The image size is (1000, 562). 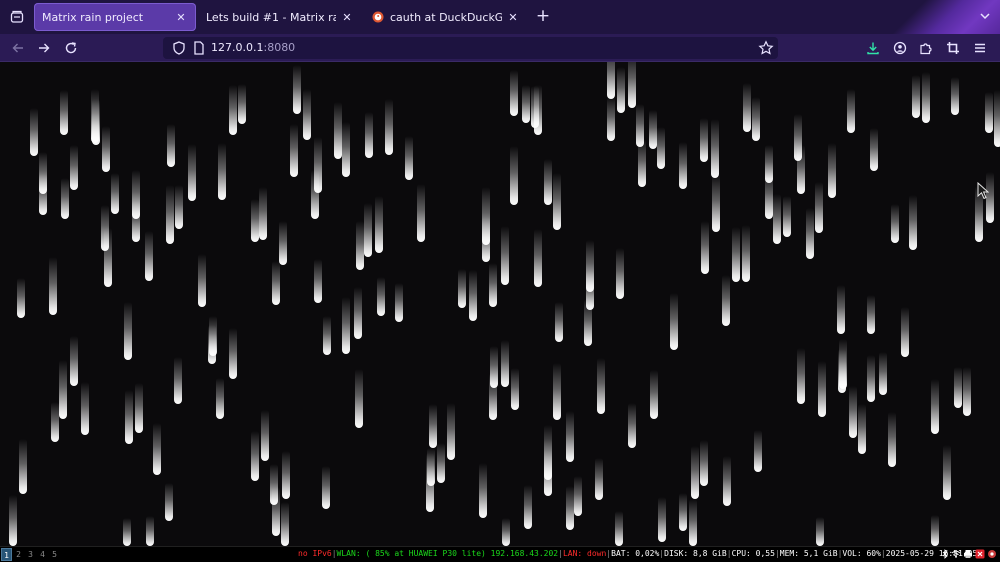 I want to click on puzzle-icon, so click(x=926, y=49).